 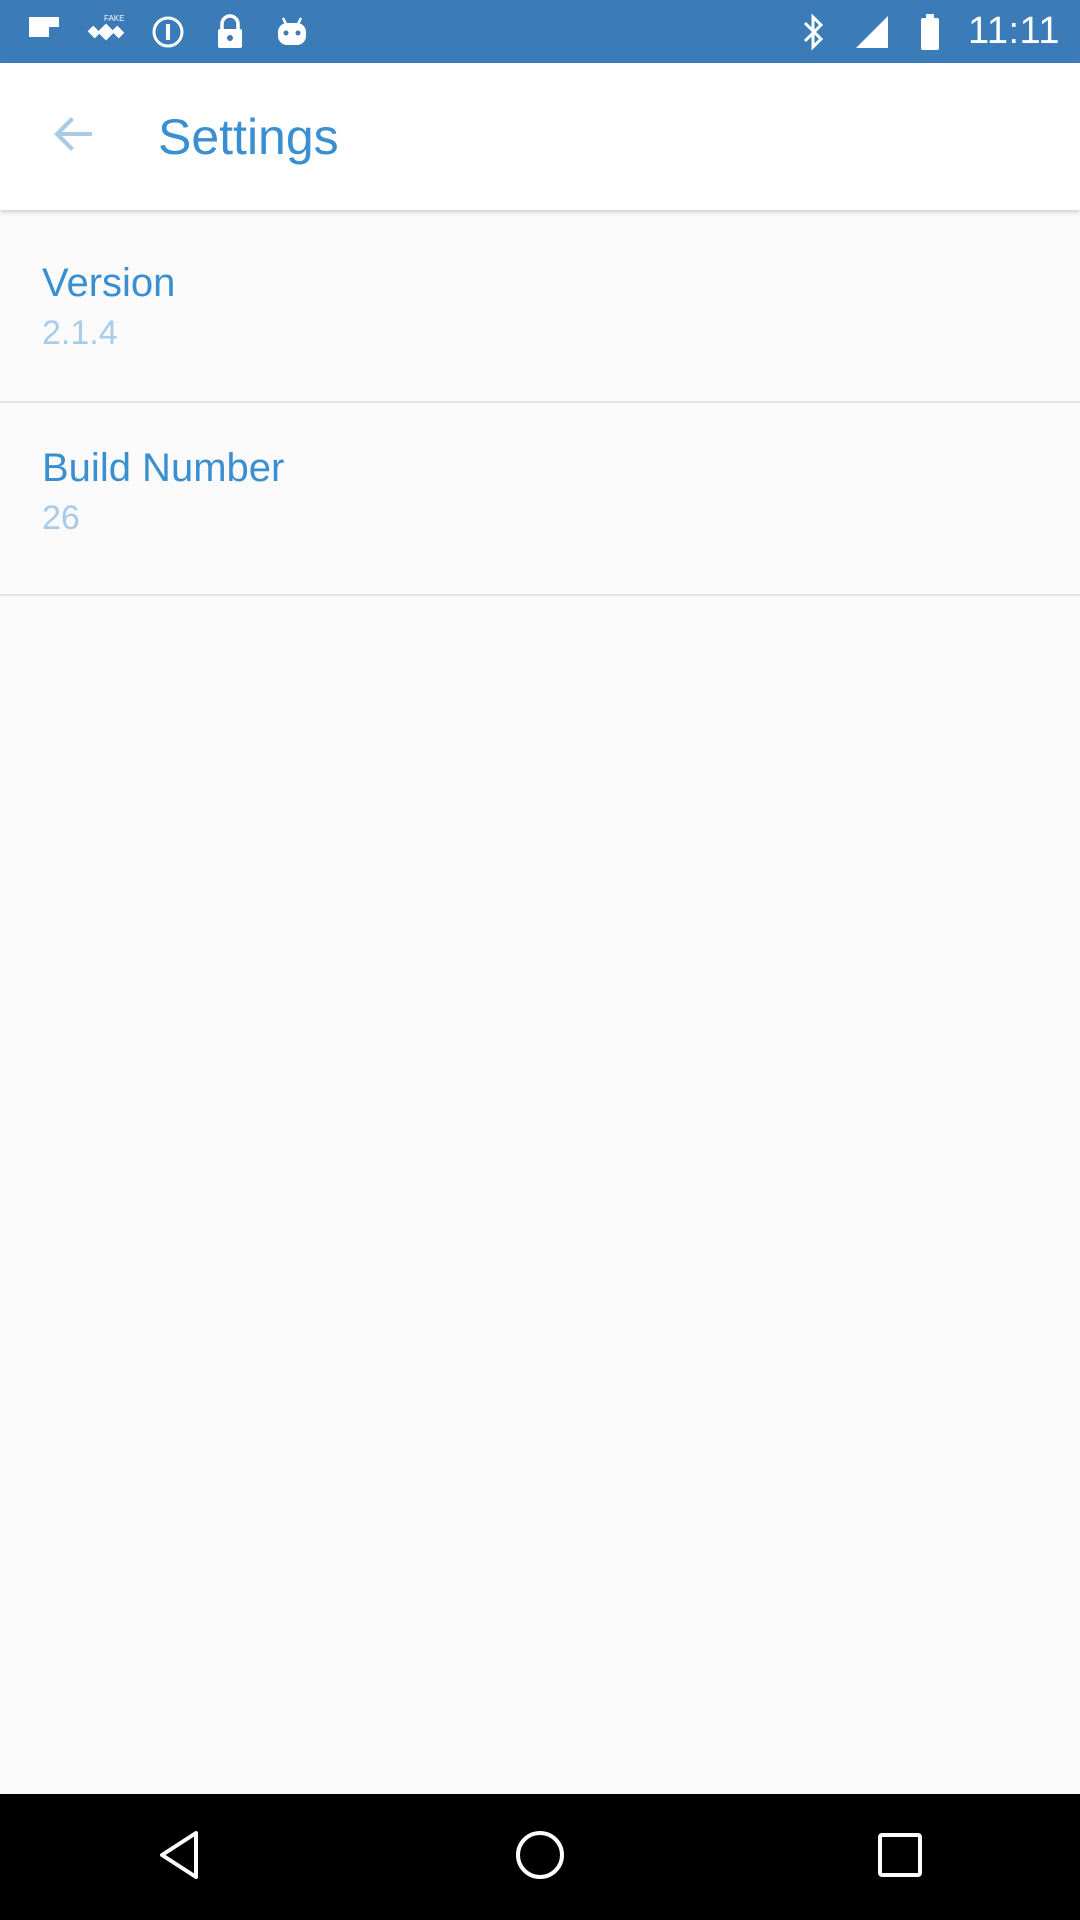 What do you see at coordinates (540, 31) in the screenshot?
I see `status-bar: FAKE 11:11` at bounding box center [540, 31].